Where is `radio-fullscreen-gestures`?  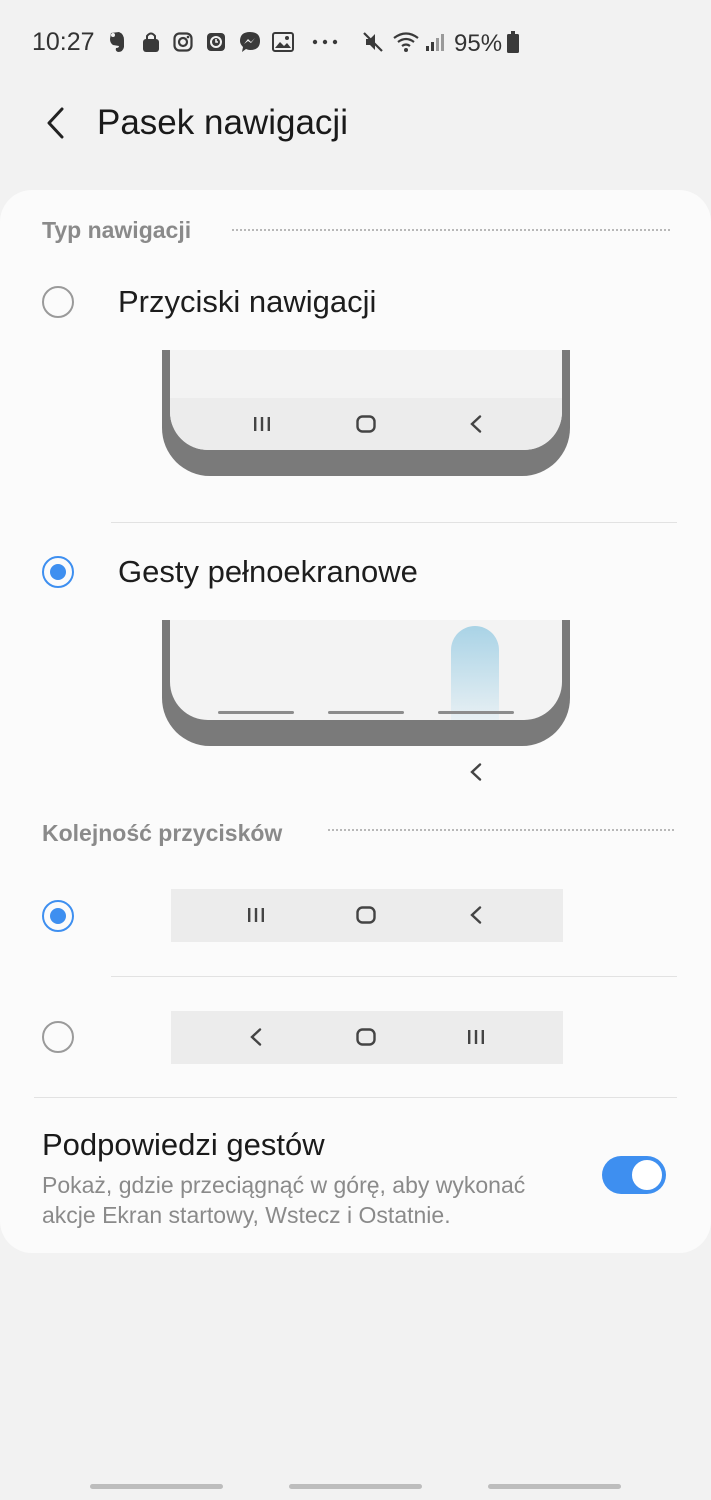
radio-fullscreen-gestures is located at coordinates (58, 572).